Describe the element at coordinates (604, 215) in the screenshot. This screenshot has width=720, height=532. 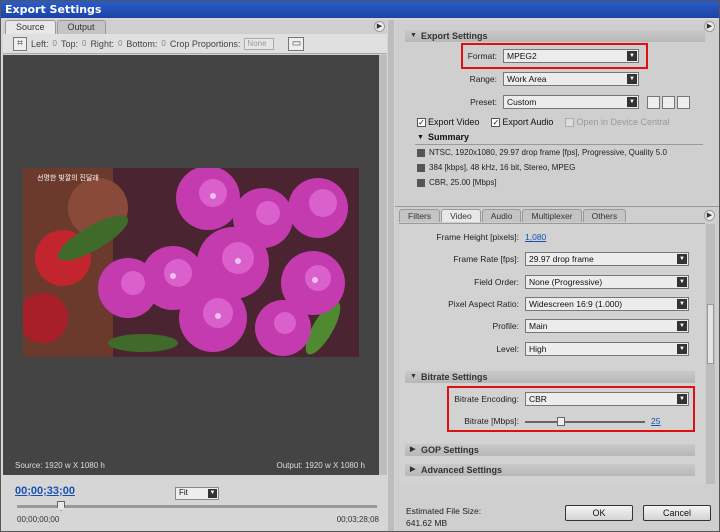
I see `tab-others: Others` at that location.